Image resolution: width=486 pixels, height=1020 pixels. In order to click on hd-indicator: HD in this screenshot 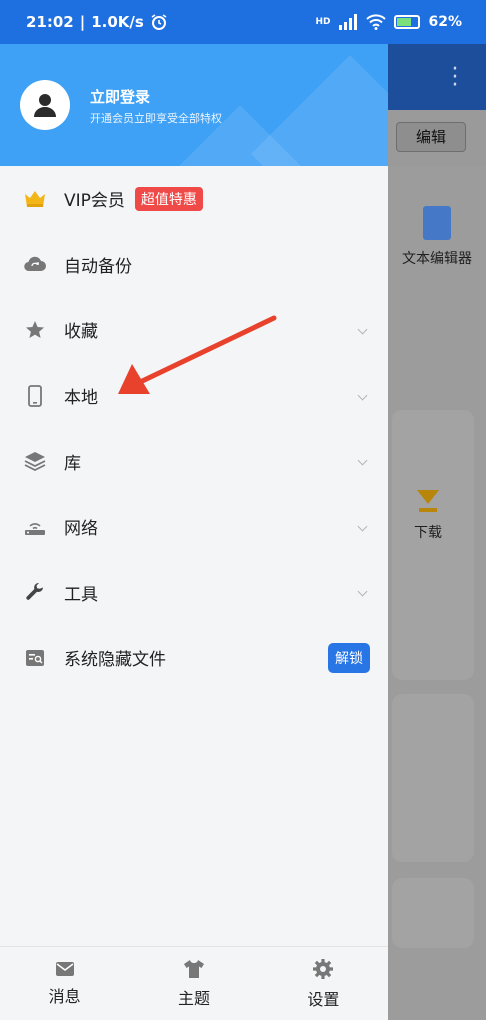, I will do `click(323, 22)`.